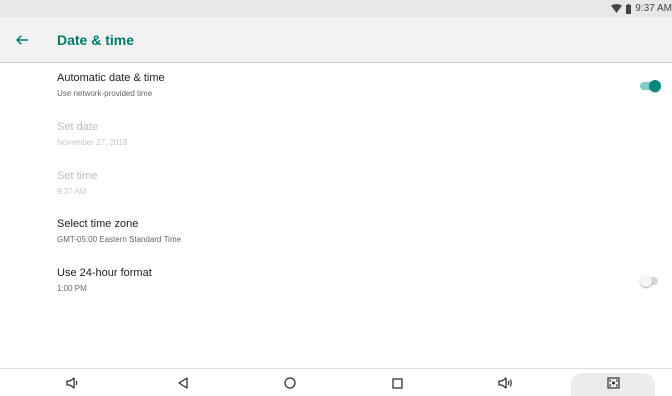 This screenshot has width=672, height=396. I want to click on back-nav-button, so click(183, 383).